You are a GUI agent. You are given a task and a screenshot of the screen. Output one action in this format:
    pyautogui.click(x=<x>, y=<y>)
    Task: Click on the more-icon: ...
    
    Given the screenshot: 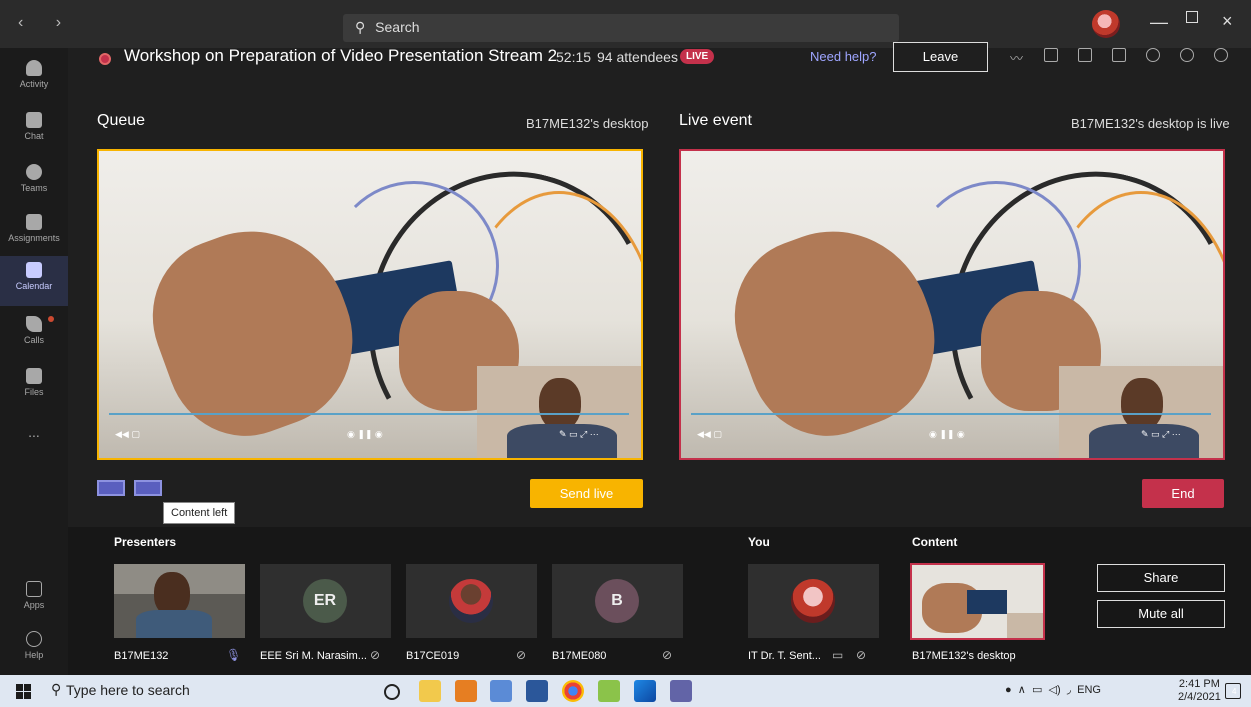 What is the action you would take?
    pyautogui.click(x=34, y=432)
    